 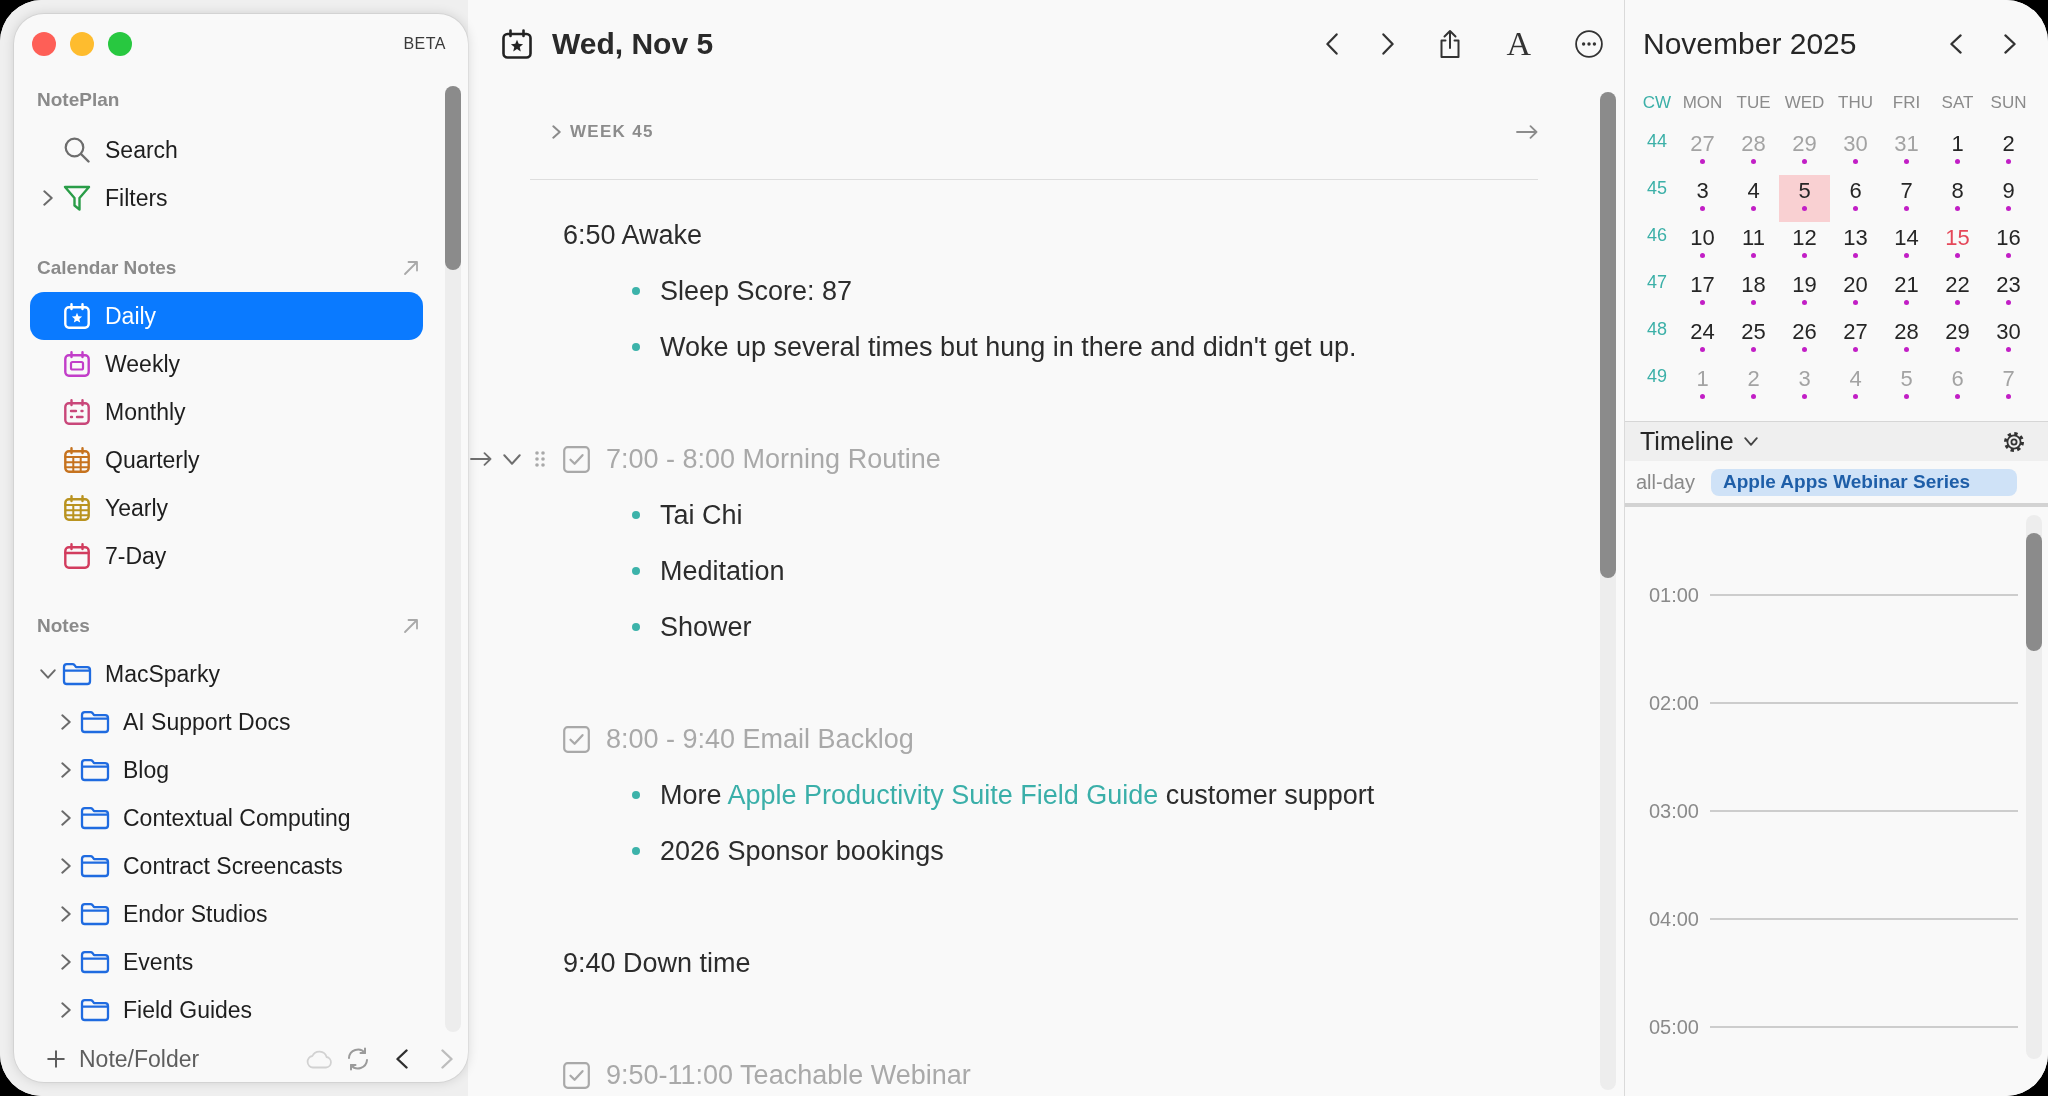 I want to click on calendar-day: 26, so click(x=1804, y=339).